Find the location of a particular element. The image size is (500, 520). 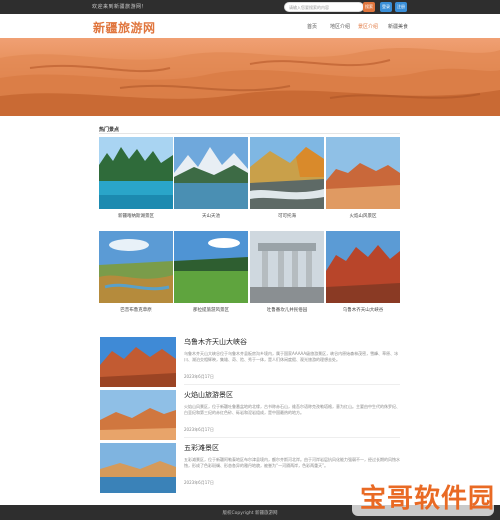

watermark-text: 宝哥软件园 is located at coordinates (428, 499).